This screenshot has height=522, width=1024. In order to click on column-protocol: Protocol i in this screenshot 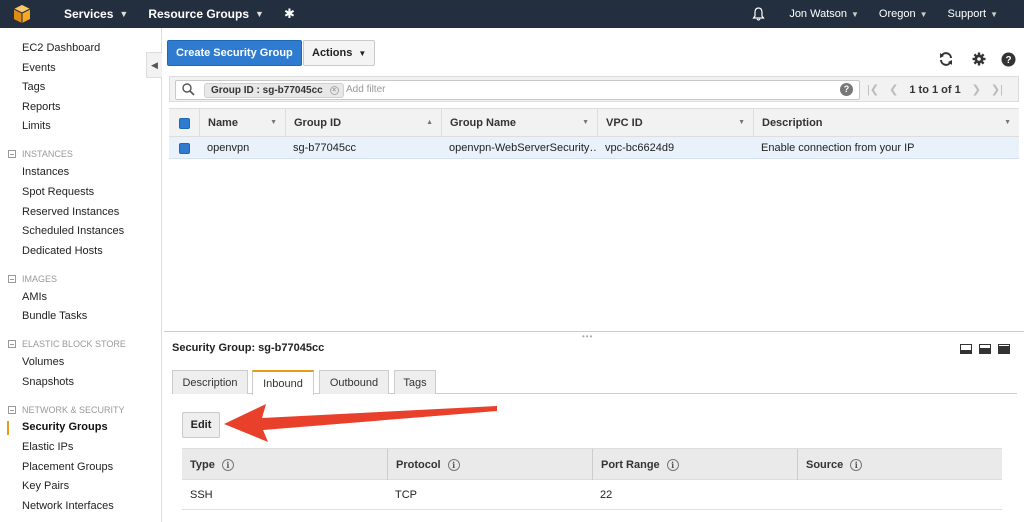, I will do `click(489, 464)`.